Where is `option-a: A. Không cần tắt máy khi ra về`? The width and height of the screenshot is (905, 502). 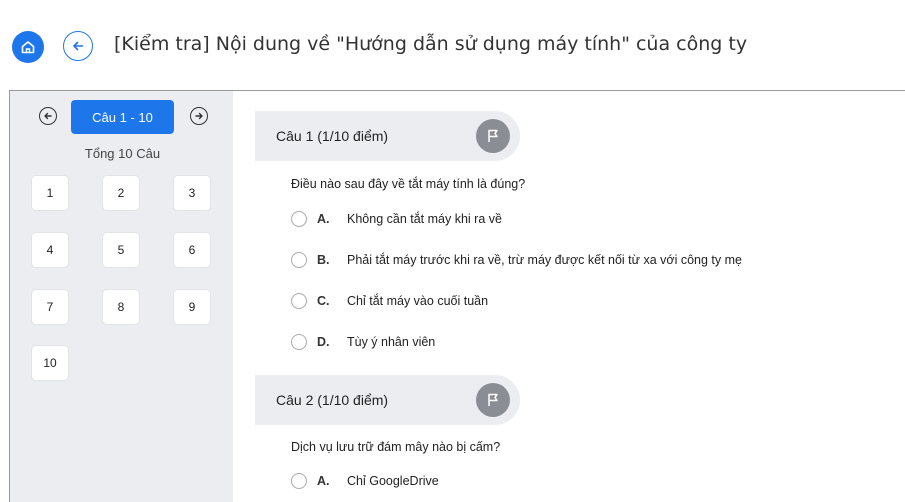 option-a: A. Không cần tắt máy khi ra về is located at coordinates (396, 219).